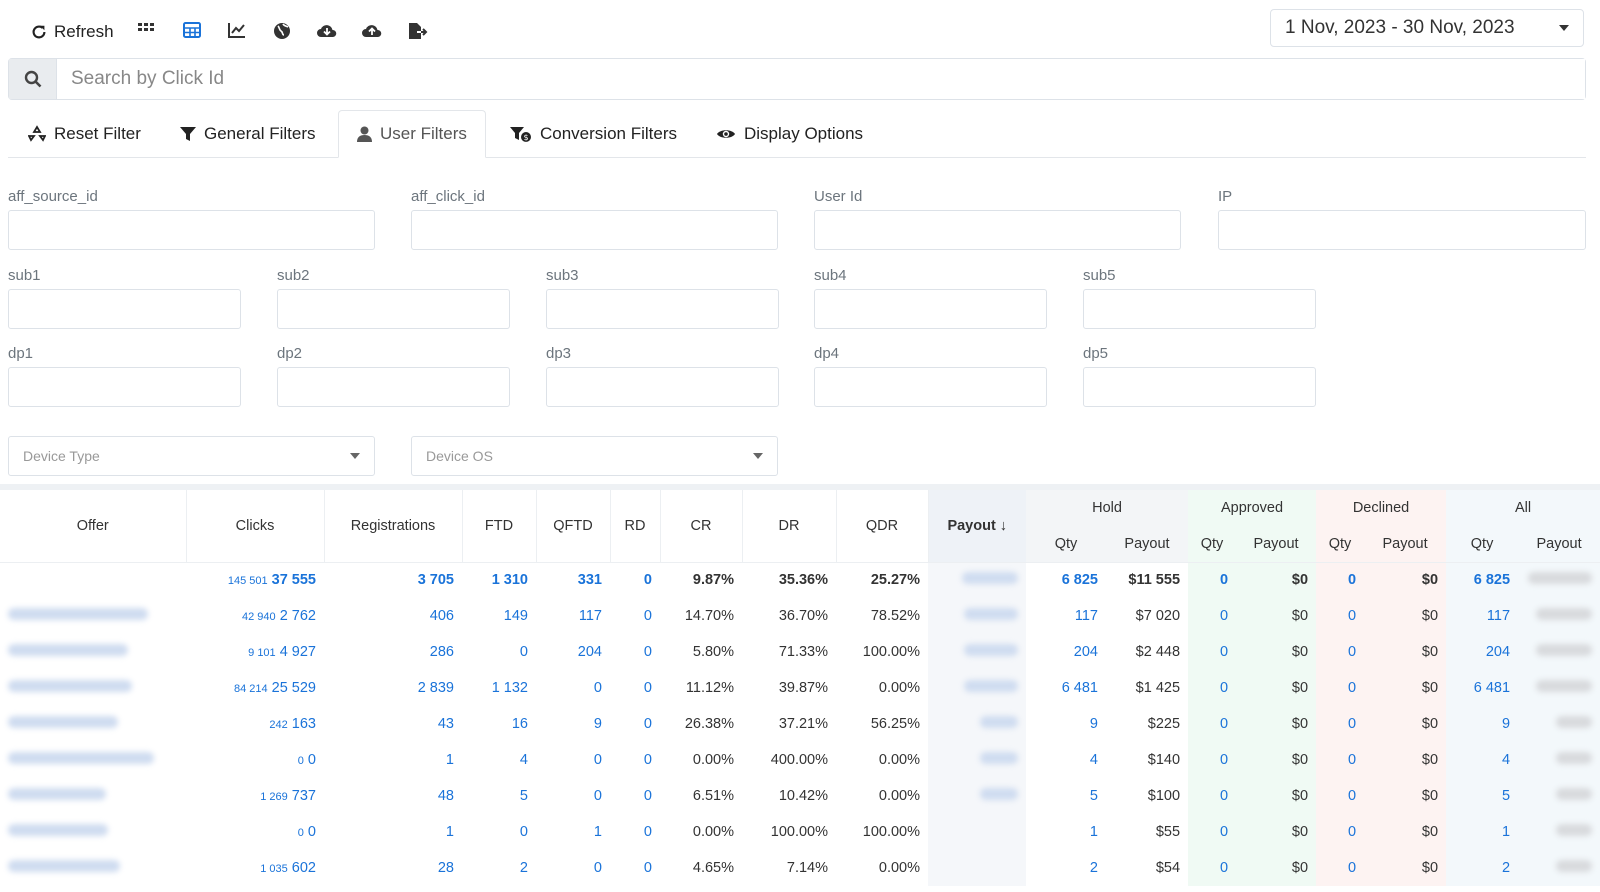 The width and height of the screenshot is (1600, 892). Describe the element at coordinates (1199, 387) in the screenshot. I see `dp5-field` at that location.